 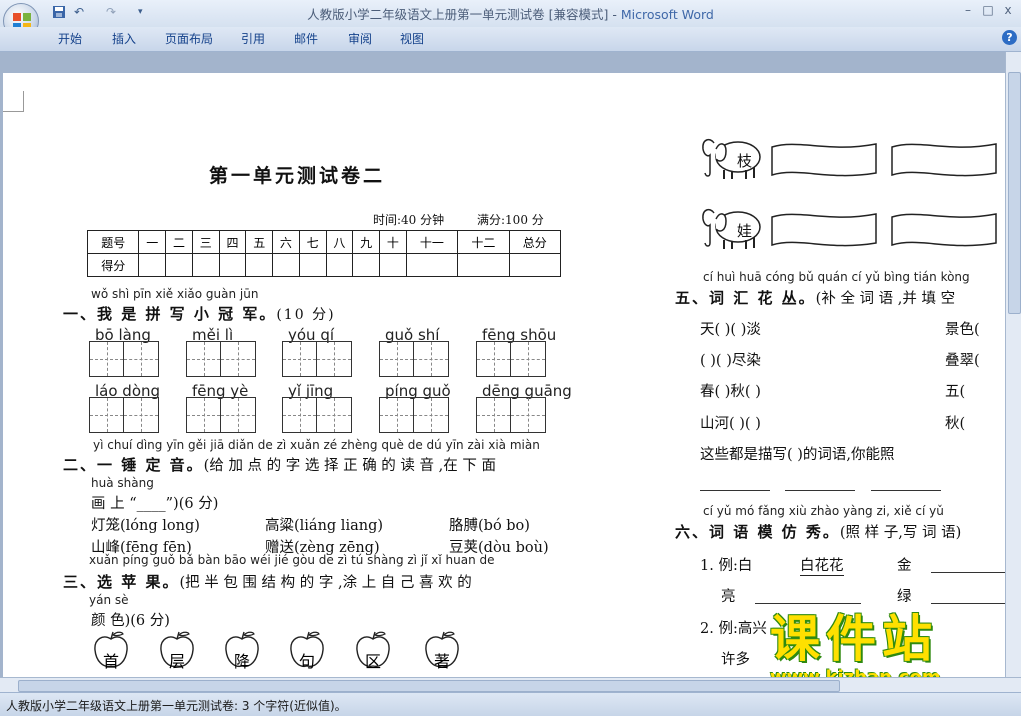 I want to click on maximize-button: □, so click(x=988, y=10).